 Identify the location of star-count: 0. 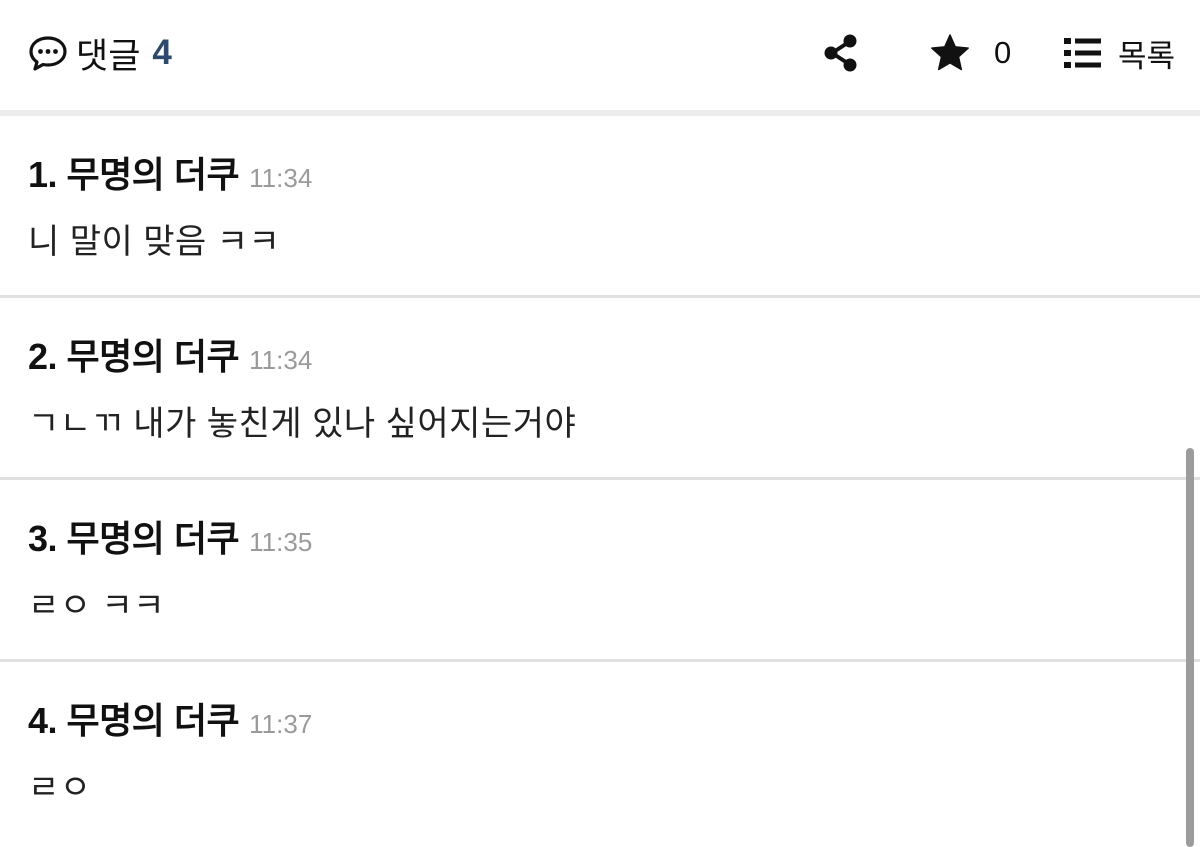
(1003, 52).